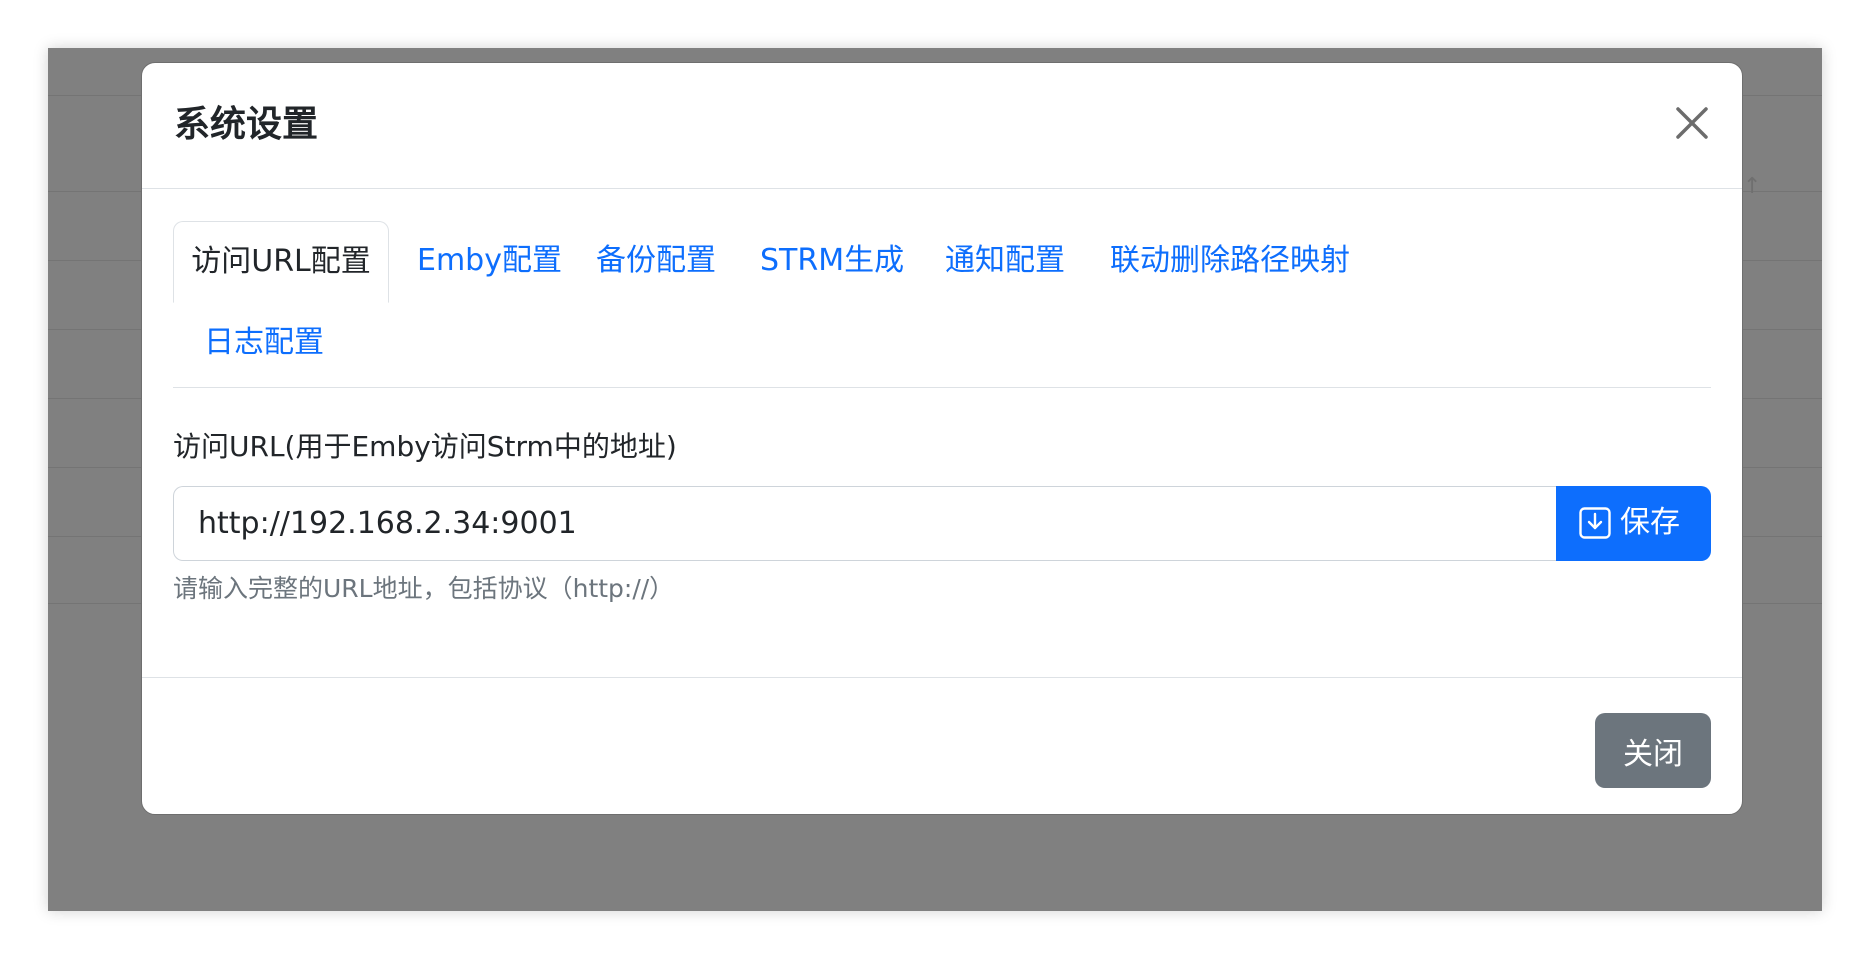 This screenshot has height=958, width=1866. What do you see at coordinates (656, 261) in the screenshot?
I see `tab-backup-config: 备份配置` at bounding box center [656, 261].